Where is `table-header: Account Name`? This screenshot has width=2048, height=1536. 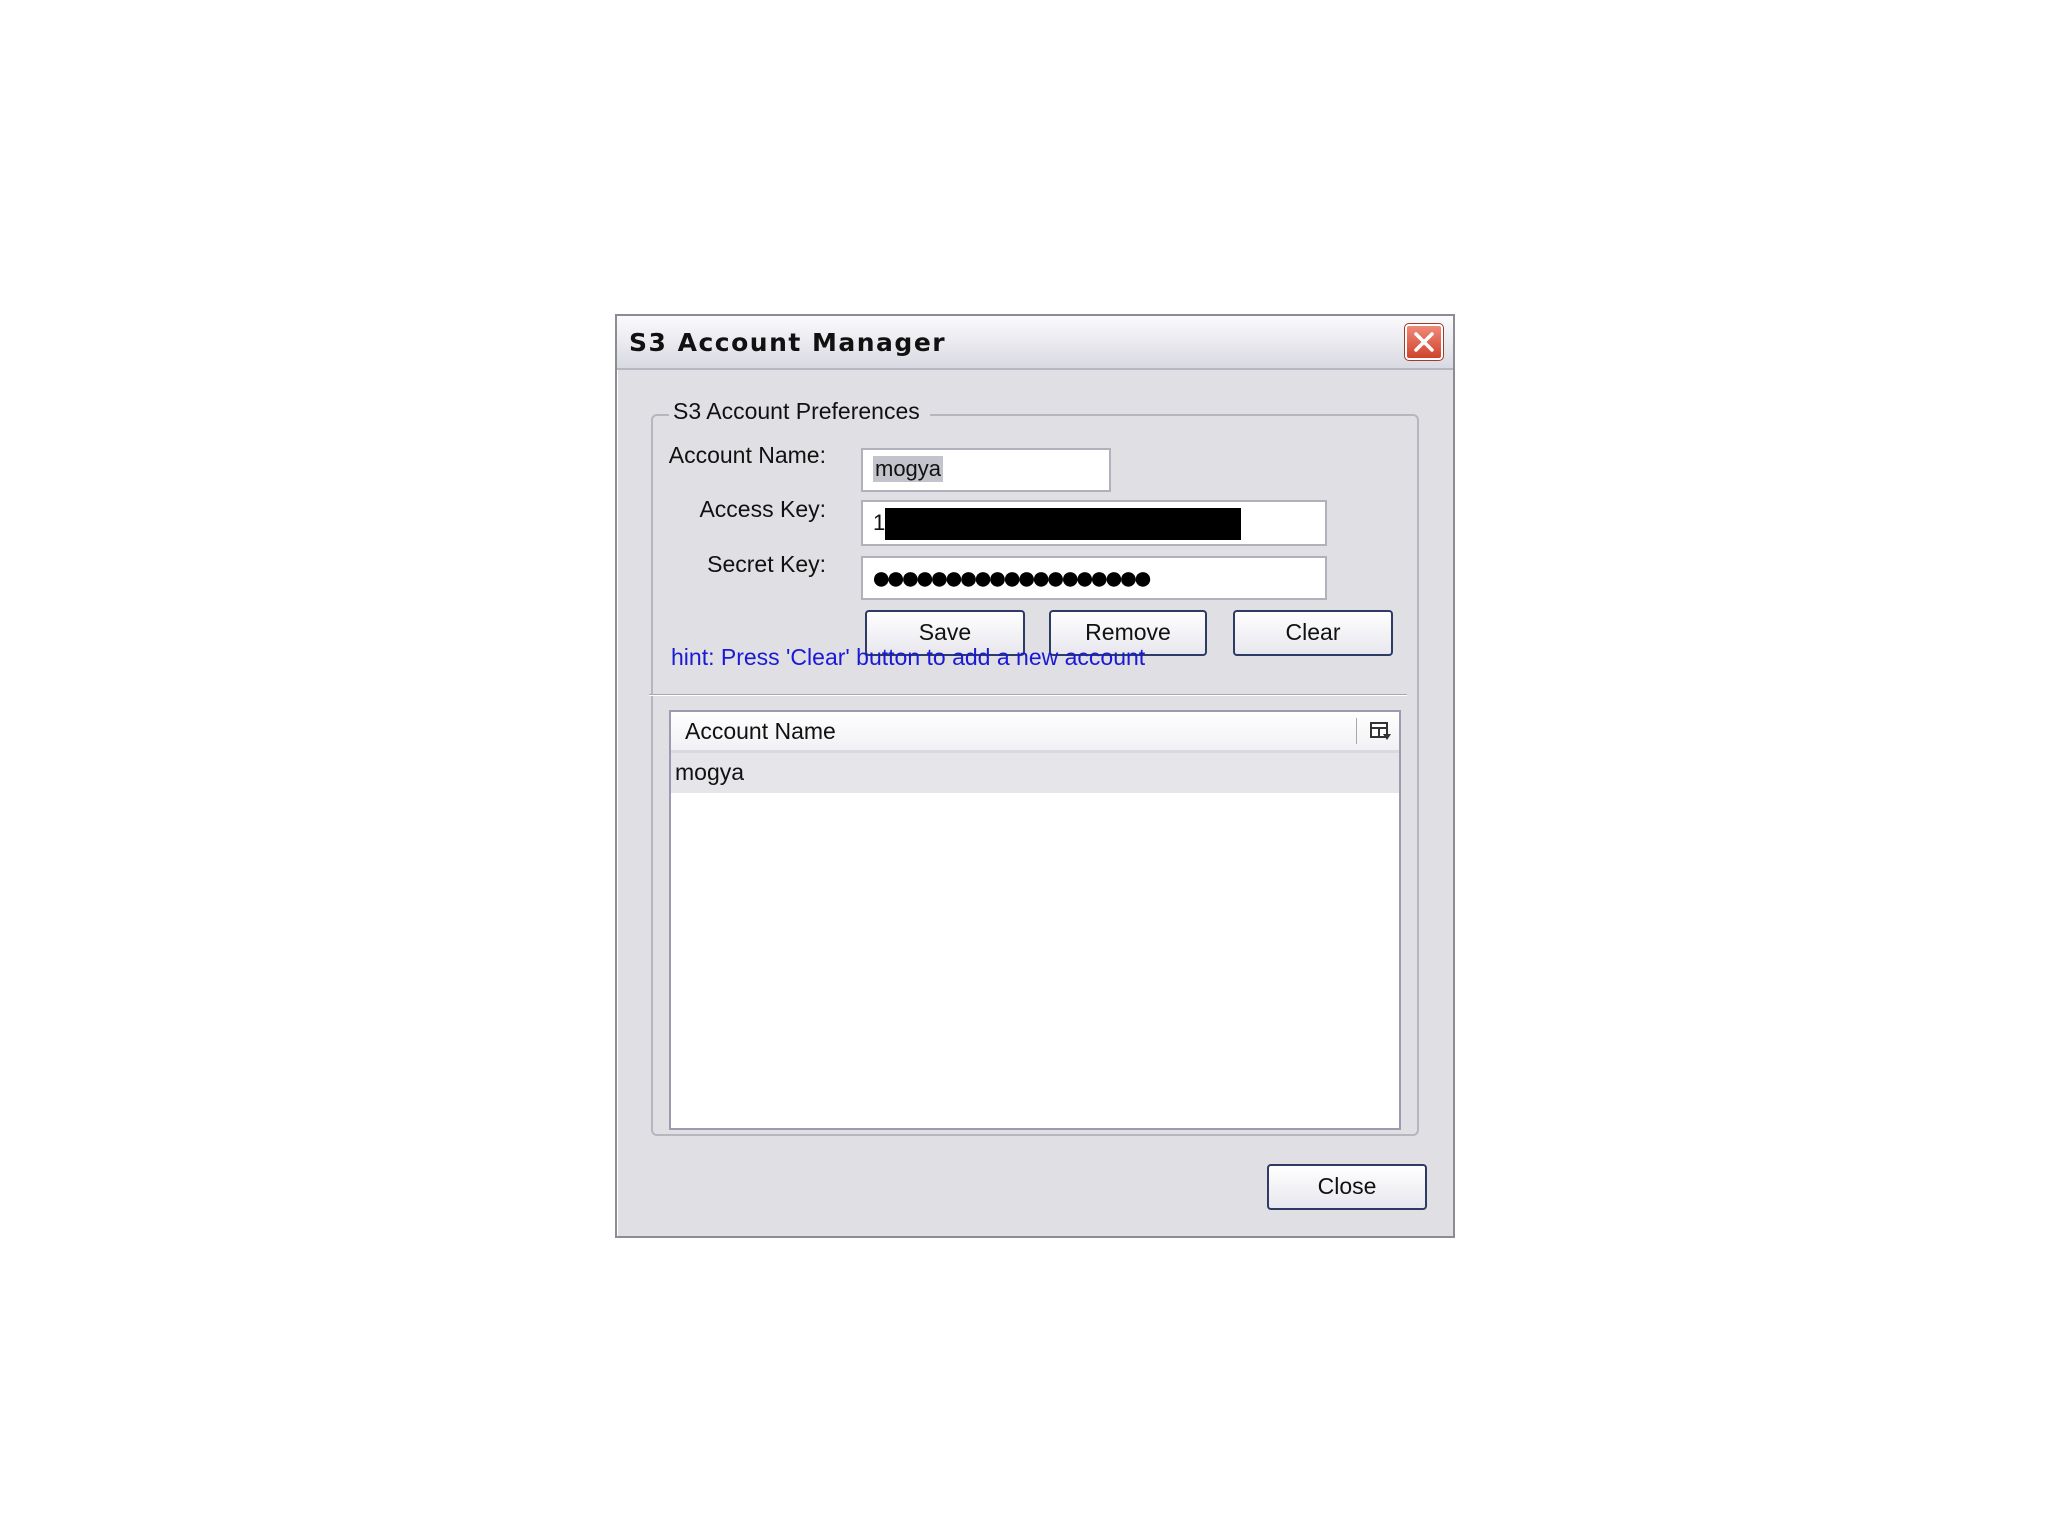 table-header: Account Name is located at coordinates (1035, 732).